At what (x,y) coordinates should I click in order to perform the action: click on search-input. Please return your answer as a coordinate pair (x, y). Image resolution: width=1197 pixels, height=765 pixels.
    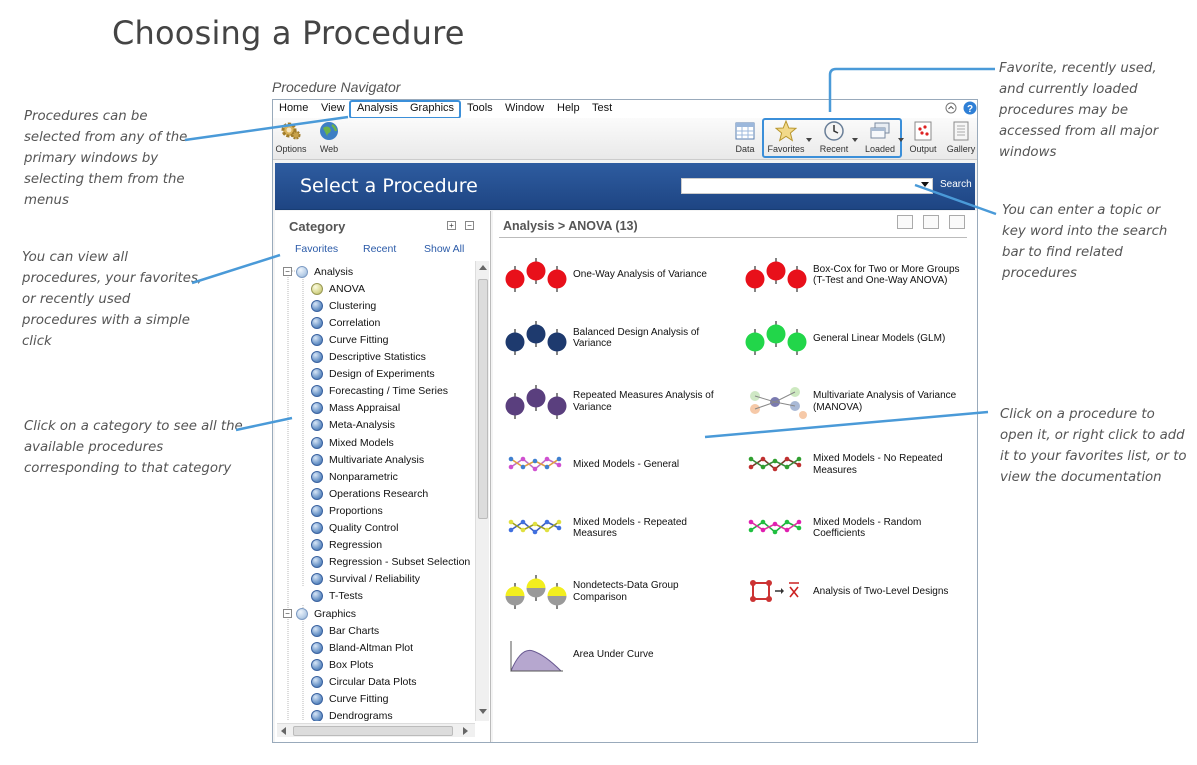
    Looking at the image, I should click on (807, 186).